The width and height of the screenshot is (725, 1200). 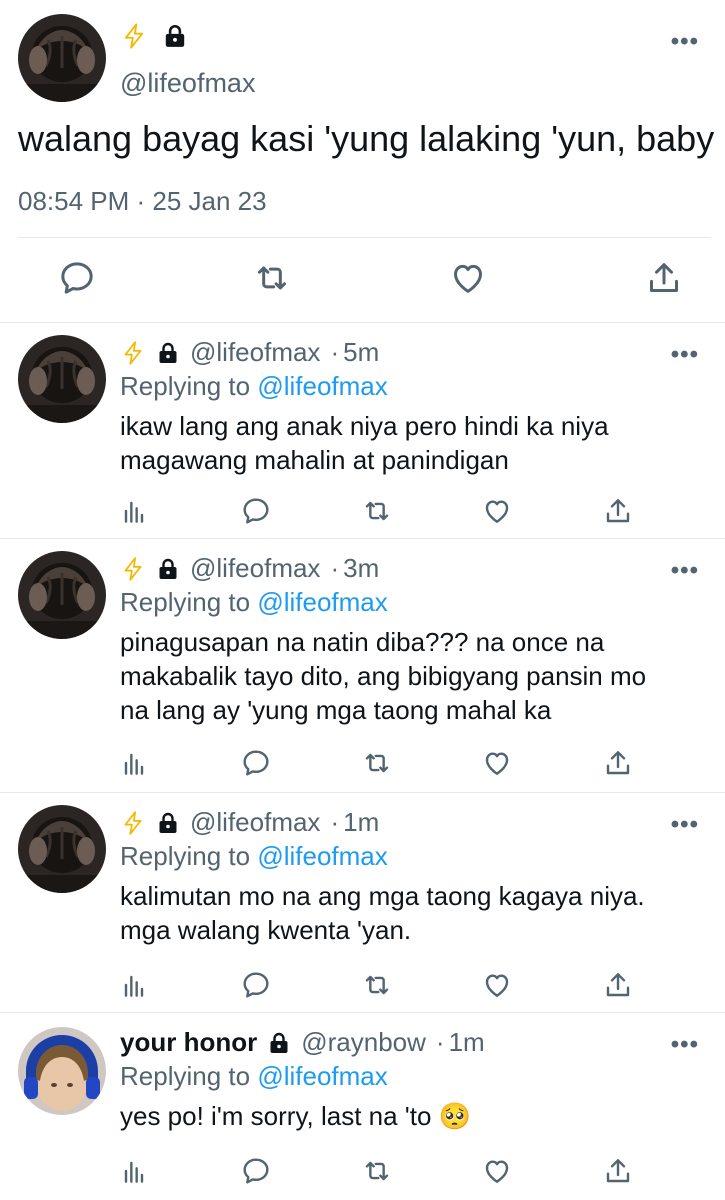 What do you see at coordinates (296, 1116) in the screenshot?
I see `tweet-text-line: yes po! i'm sorry, last na 'to 🥺` at bounding box center [296, 1116].